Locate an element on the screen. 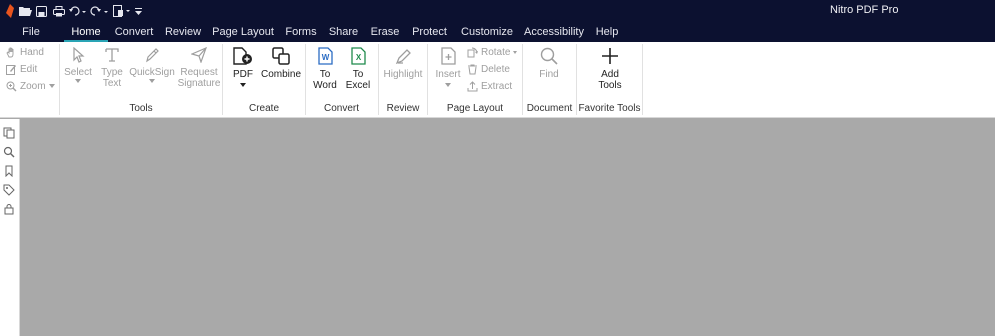 The image size is (995, 336). combine-label: Combine is located at coordinates (281, 74).